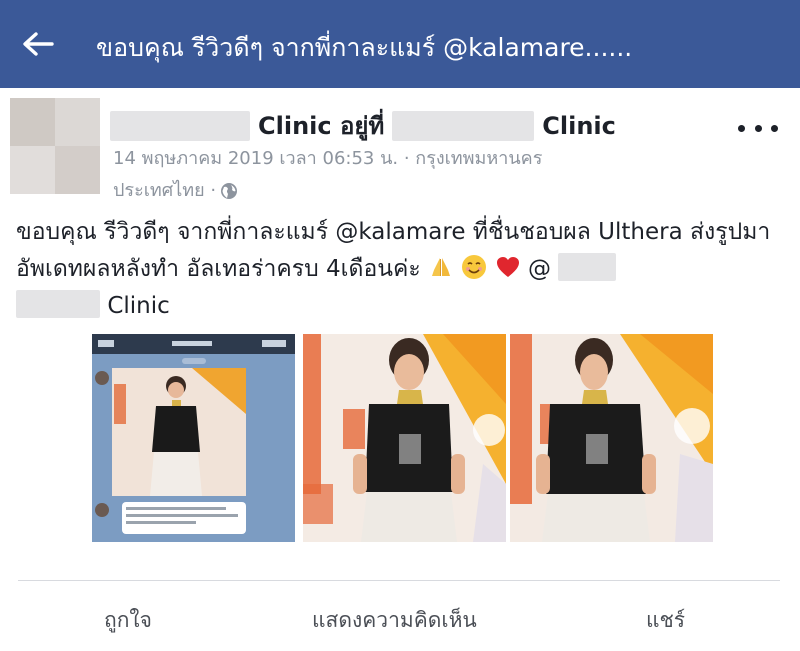 The height and width of the screenshot is (651, 800). What do you see at coordinates (138, 306) in the screenshot?
I see `mention-clinic: Clinic` at bounding box center [138, 306].